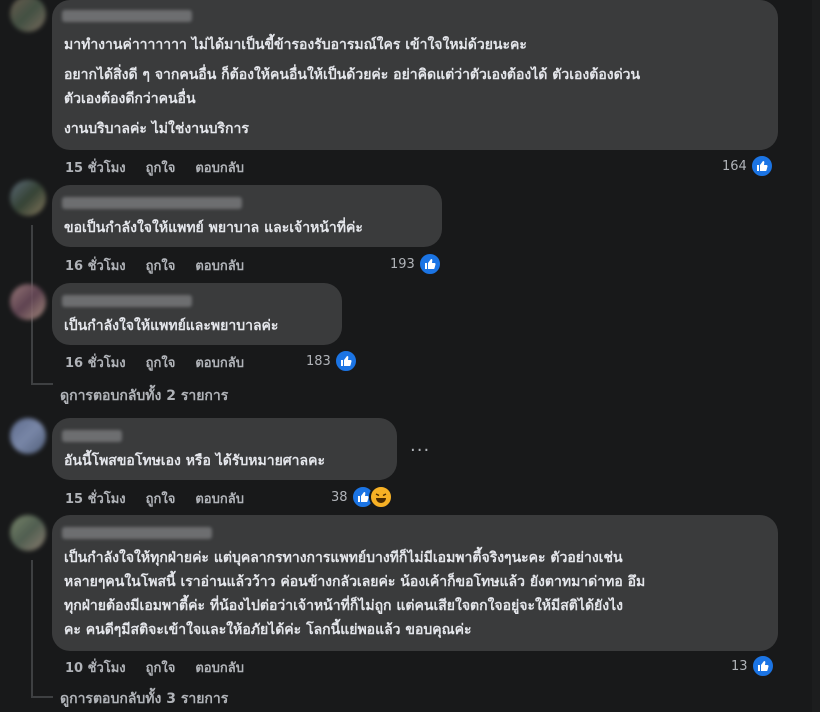  Describe the element at coordinates (416, 264) in the screenshot. I see `reaction-summary: 193` at that location.